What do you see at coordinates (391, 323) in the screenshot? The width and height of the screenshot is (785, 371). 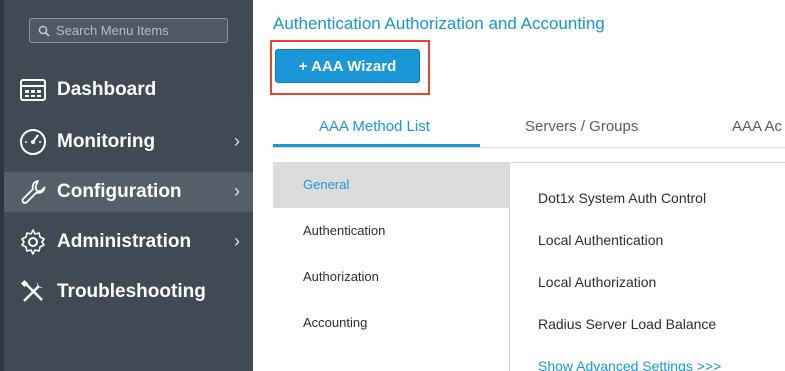 I see `subnav-item-accounting: Accounting` at bounding box center [391, 323].